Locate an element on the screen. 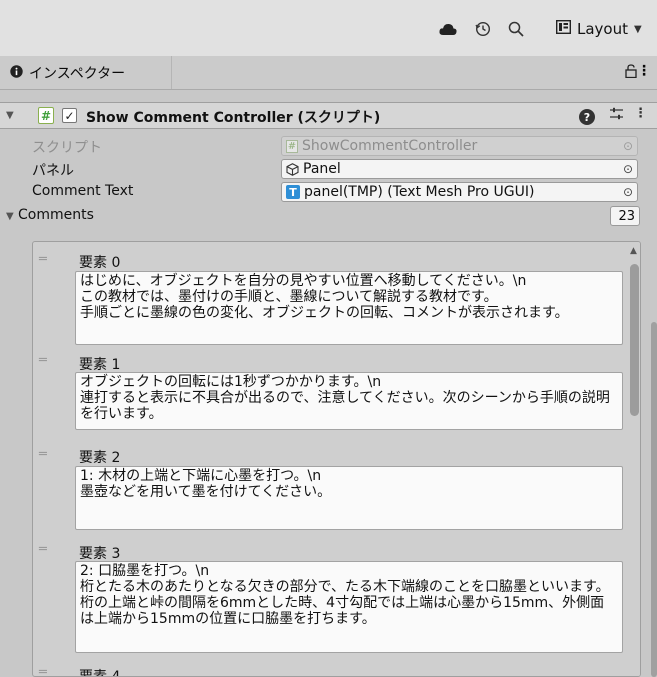 This screenshot has height=677, width=657. component-enabled-checkbox: ✓ is located at coordinates (69, 115).